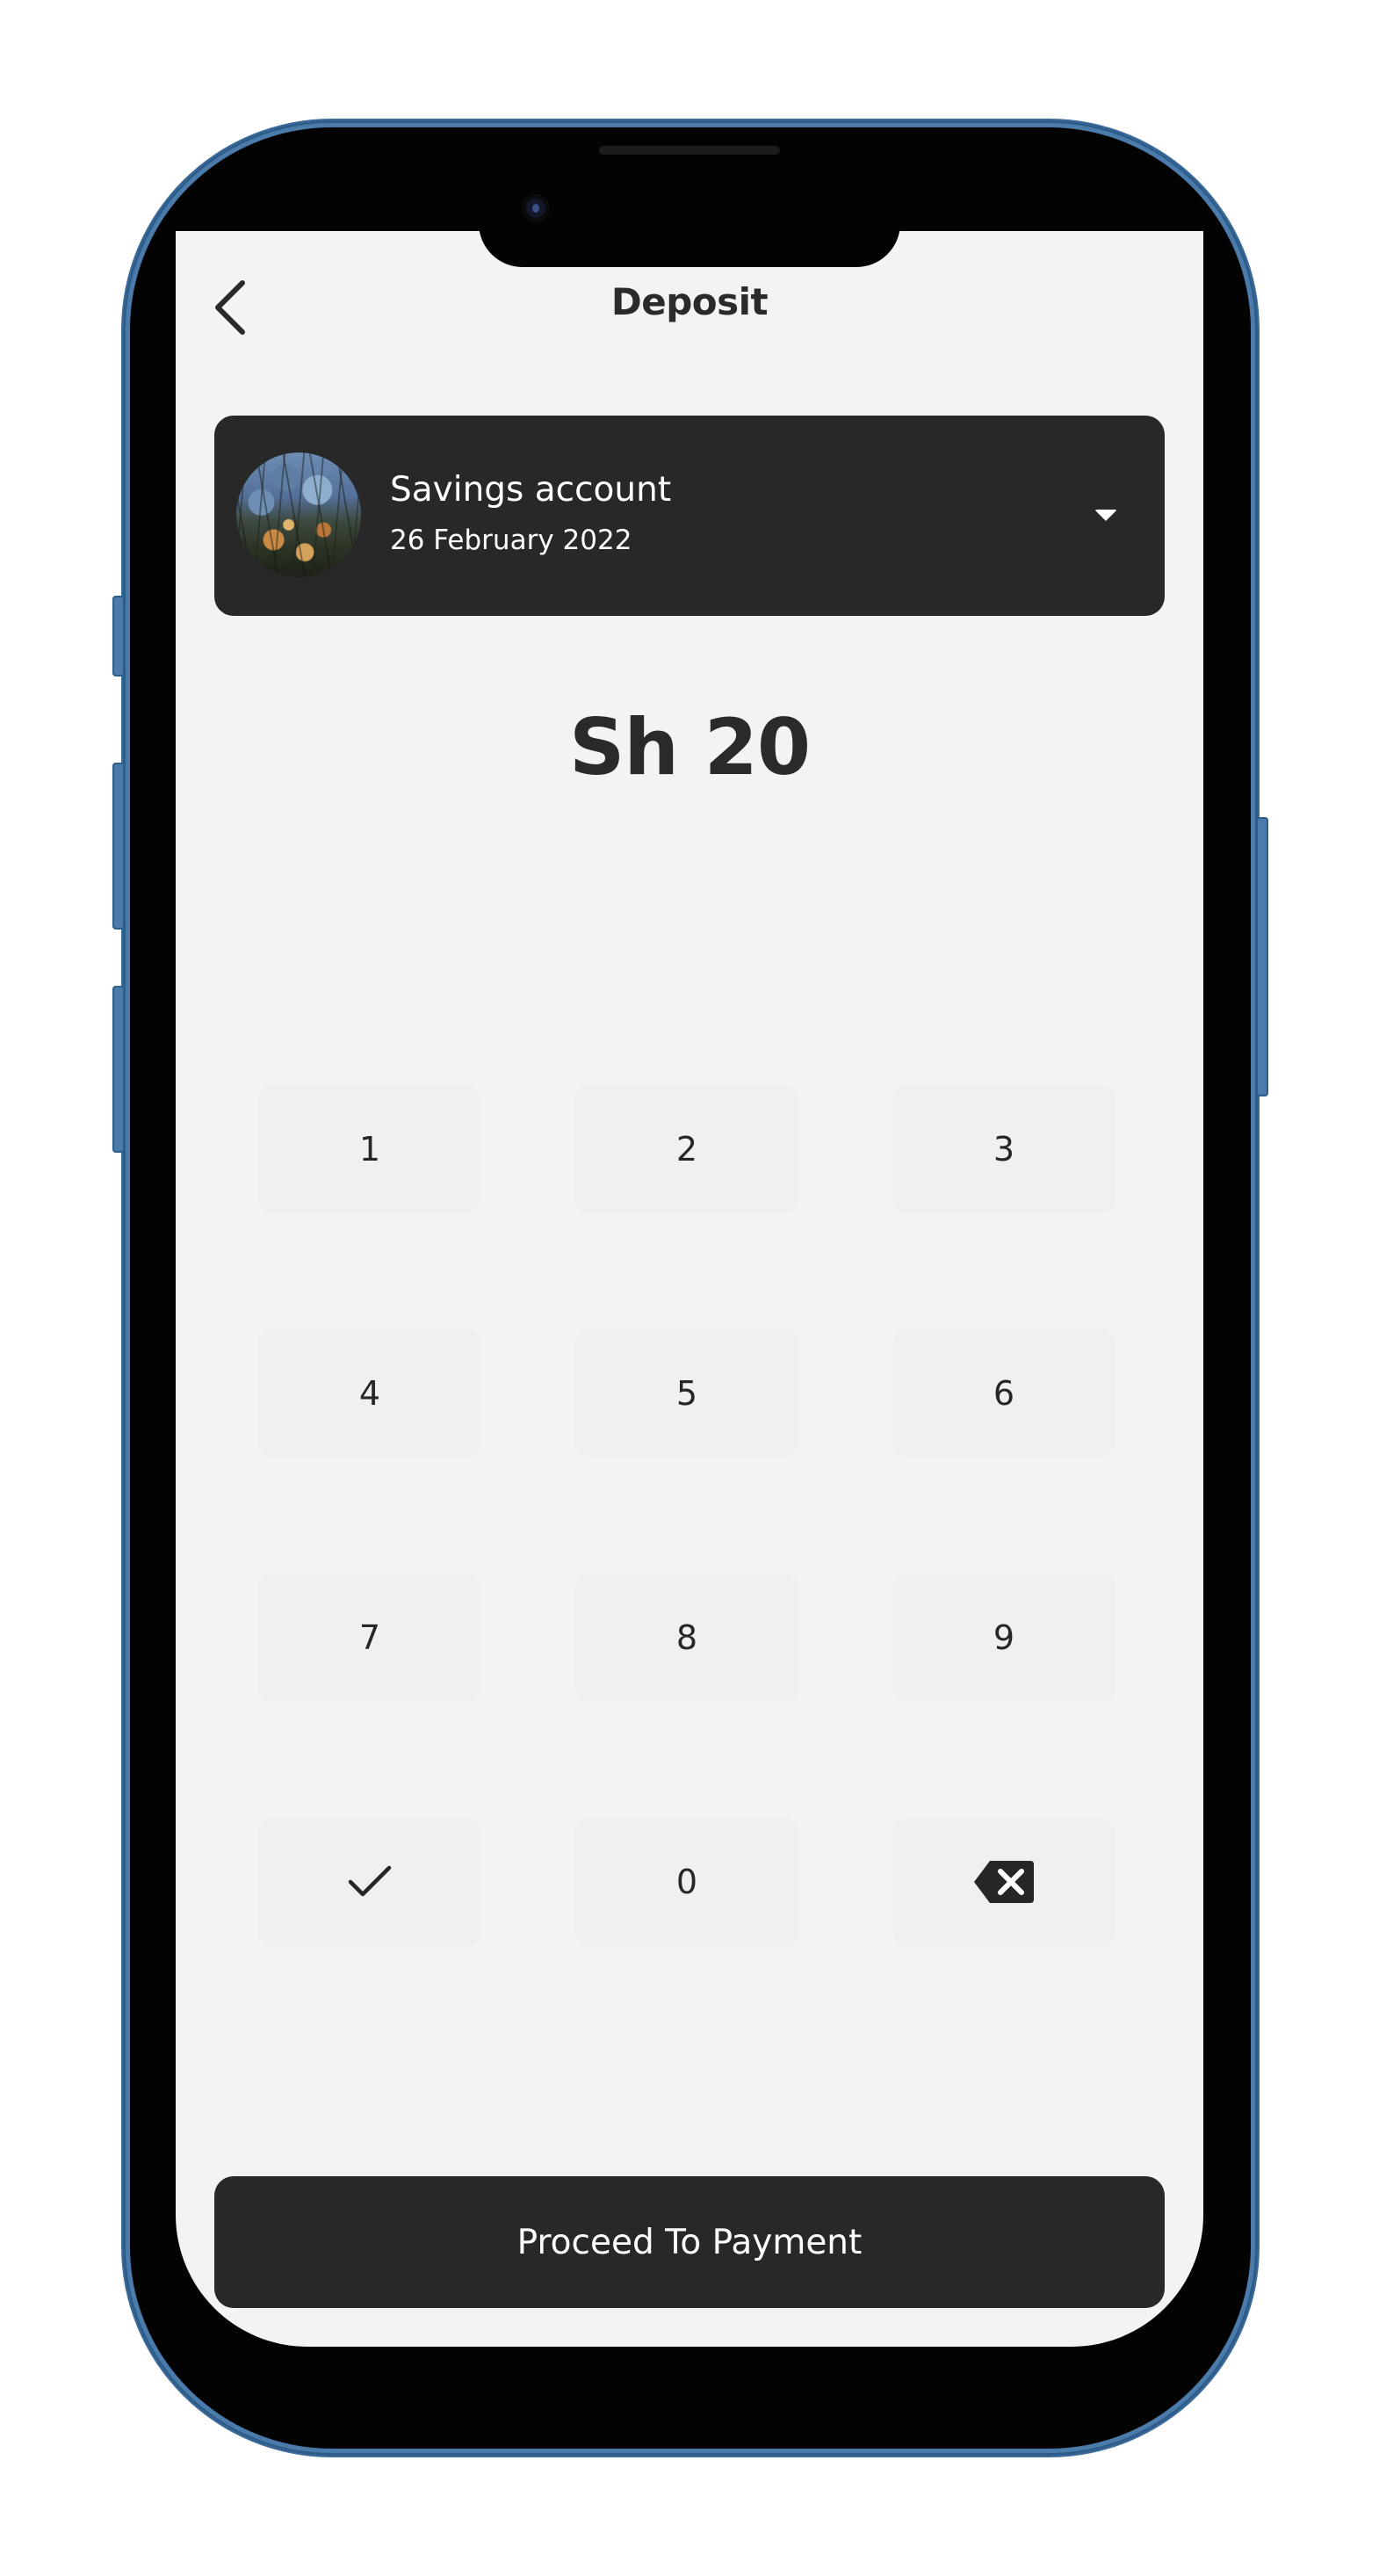  Describe the element at coordinates (118, 636) in the screenshot. I see `mute-switch` at that location.